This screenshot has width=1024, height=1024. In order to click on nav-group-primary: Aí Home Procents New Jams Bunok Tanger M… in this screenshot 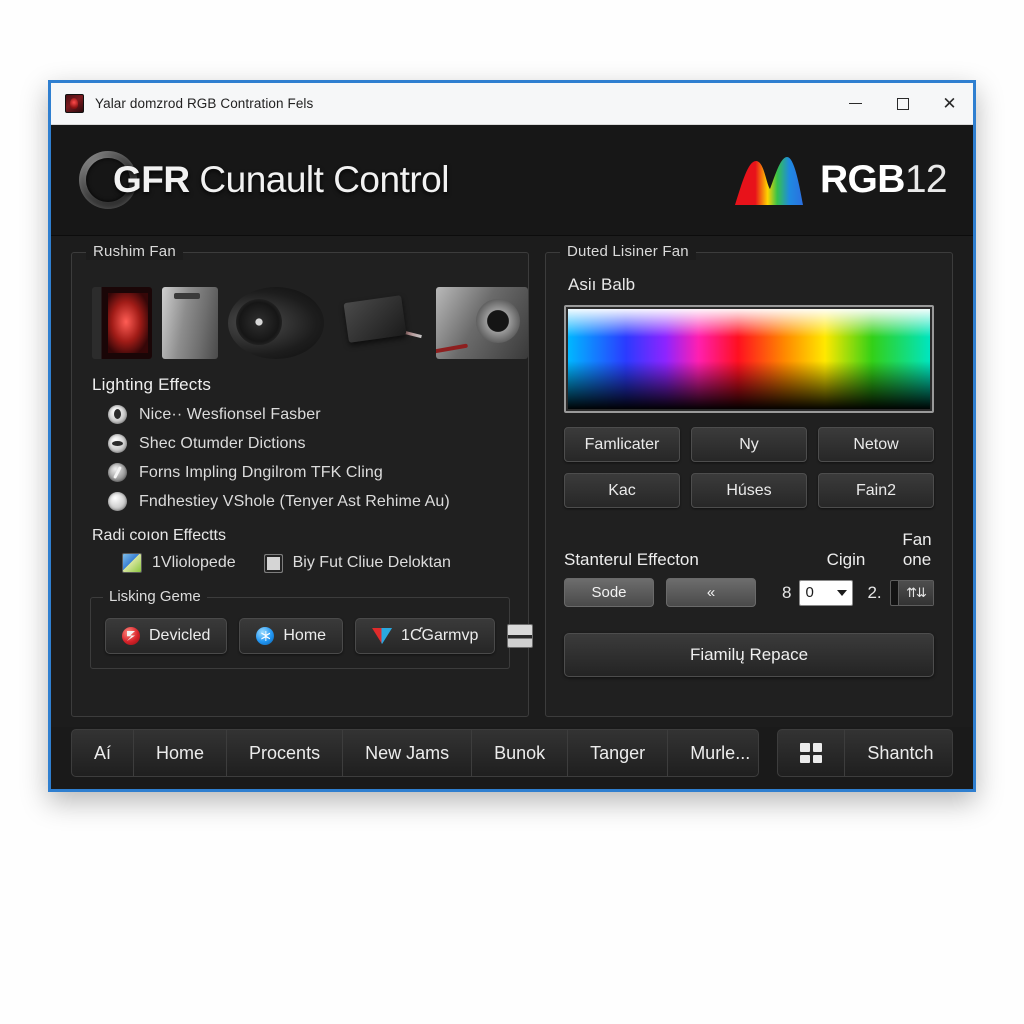, I will do `click(415, 753)`.